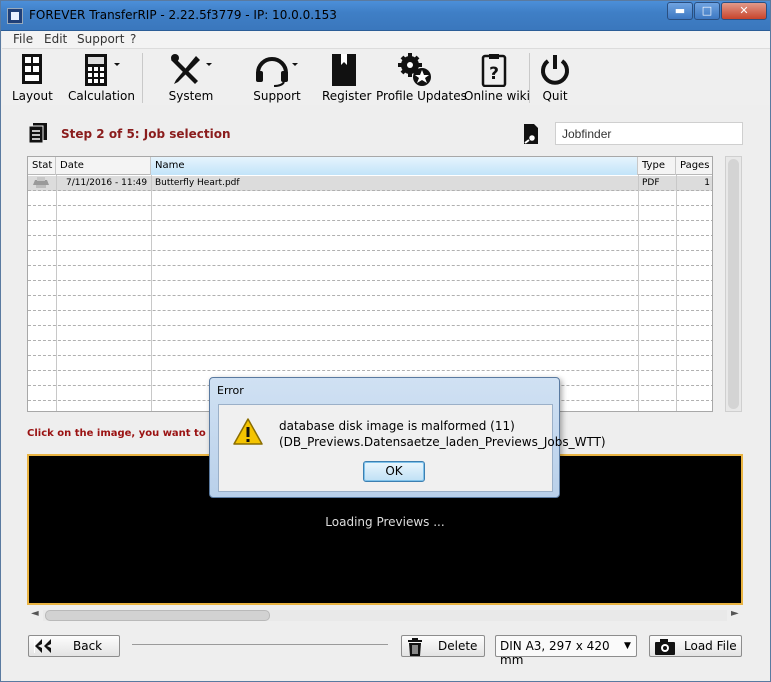 The width and height of the screenshot is (771, 682). Describe the element at coordinates (657, 166) in the screenshot. I see `column-header-type: Type` at that location.